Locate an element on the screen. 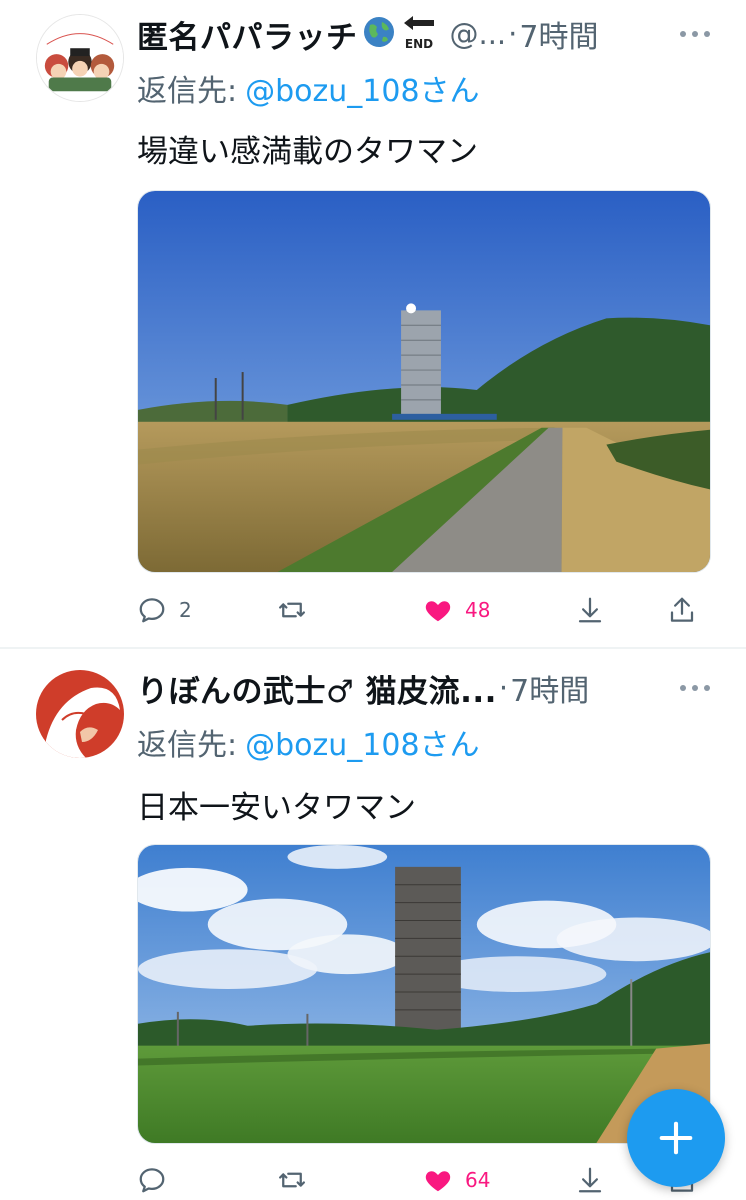  like-count: 64 is located at coordinates (478, 1180).